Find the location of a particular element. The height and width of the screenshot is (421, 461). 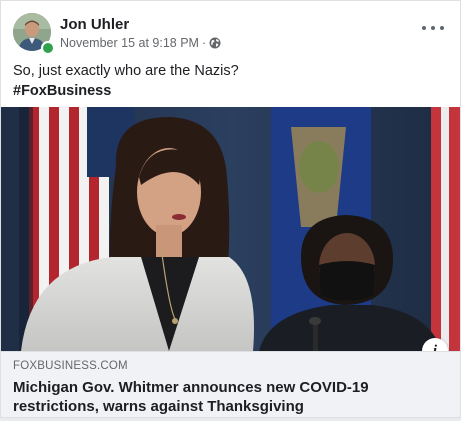

hashtag-link: #FoxBusiness is located at coordinates (231, 91).